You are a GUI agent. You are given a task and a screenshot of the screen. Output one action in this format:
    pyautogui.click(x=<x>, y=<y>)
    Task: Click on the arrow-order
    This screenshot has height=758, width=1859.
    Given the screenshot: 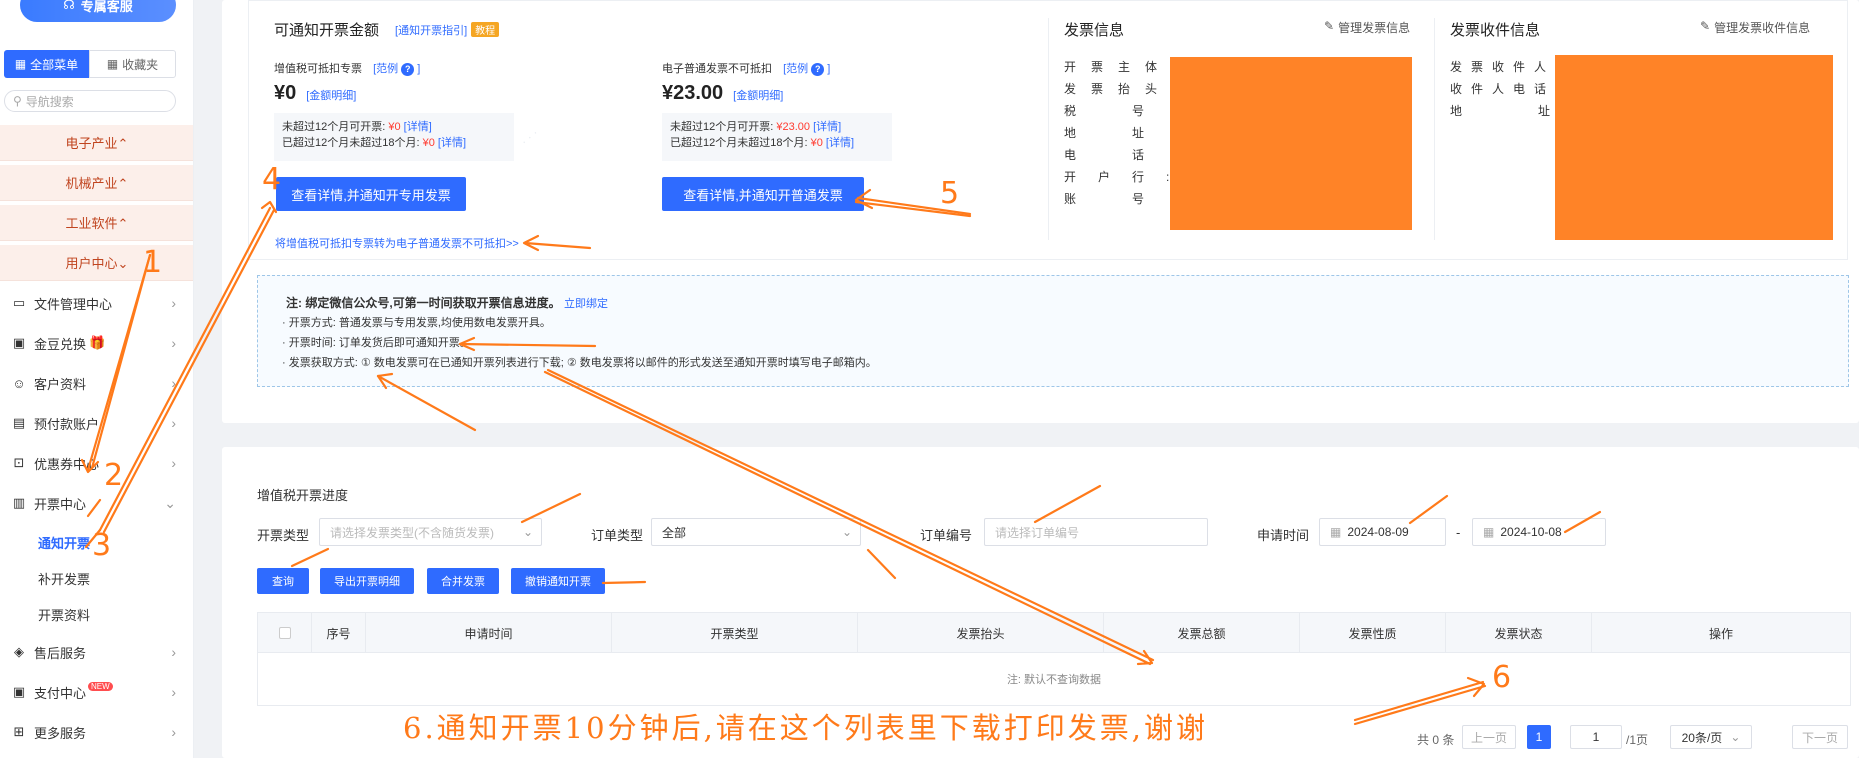 What is the action you would take?
    pyautogui.click(x=881, y=564)
    